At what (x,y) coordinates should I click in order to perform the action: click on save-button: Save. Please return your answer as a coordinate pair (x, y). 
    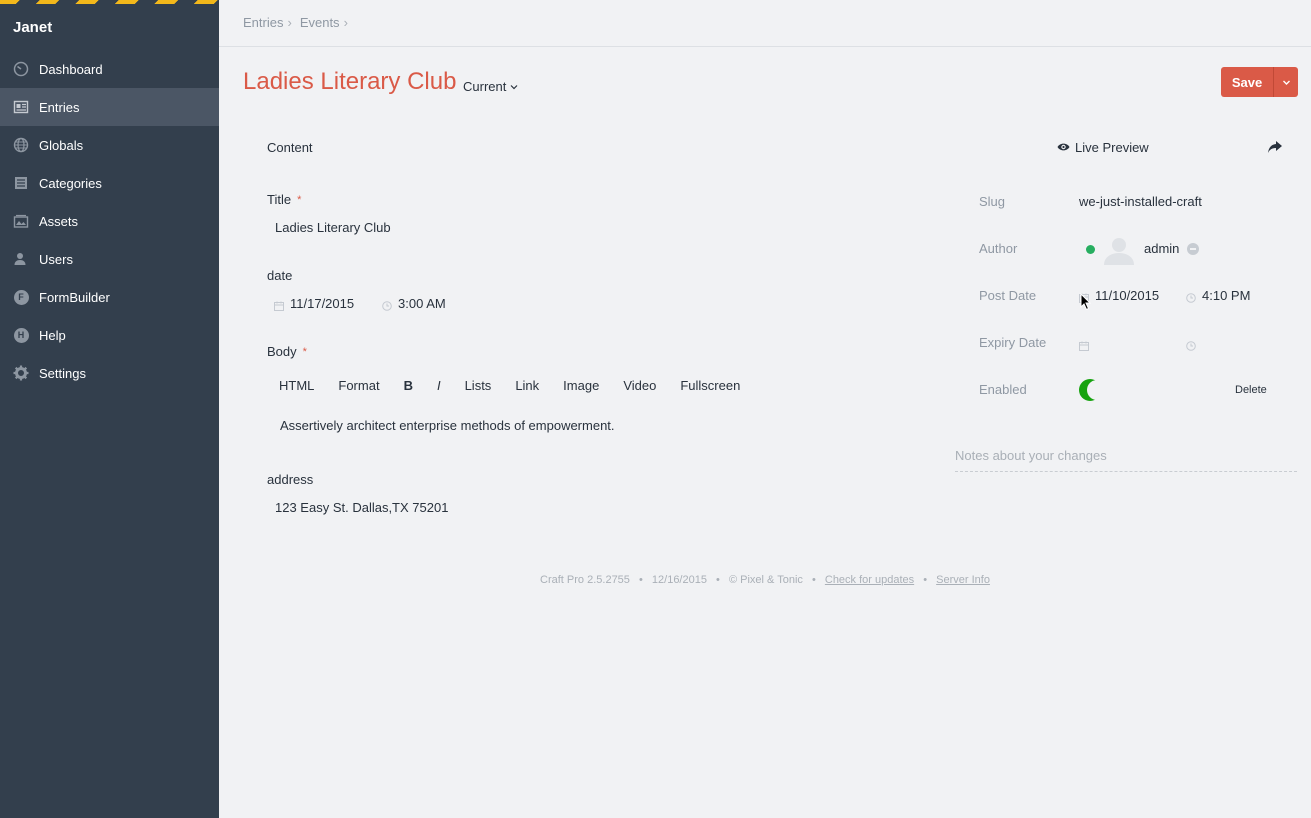
    Looking at the image, I should click on (1247, 82).